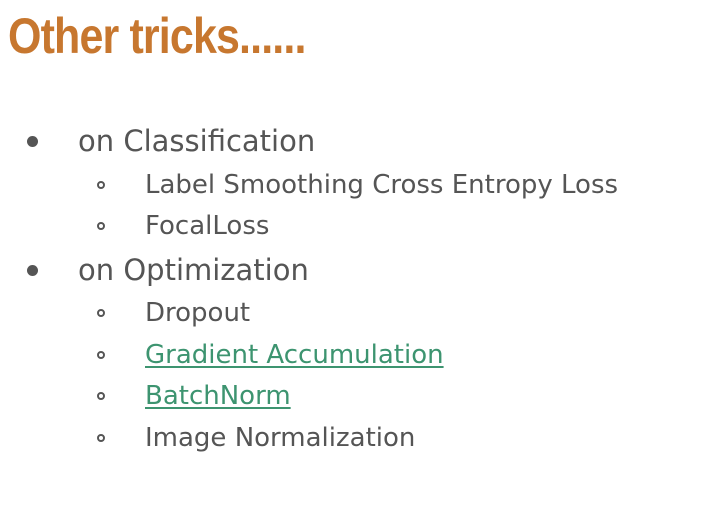  What do you see at coordinates (280, 438) in the screenshot?
I see `list-item-label: Image Normalization` at bounding box center [280, 438].